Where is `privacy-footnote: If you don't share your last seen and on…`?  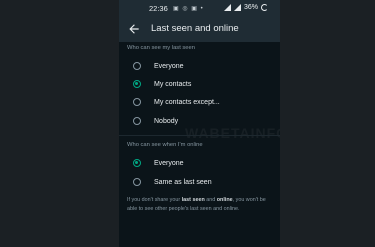
privacy-footnote: If you don't share your last seen and on… is located at coordinates (202, 204).